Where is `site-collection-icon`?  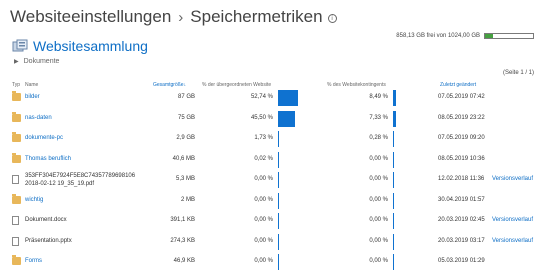 site-collection-icon is located at coordinates (20, 46).